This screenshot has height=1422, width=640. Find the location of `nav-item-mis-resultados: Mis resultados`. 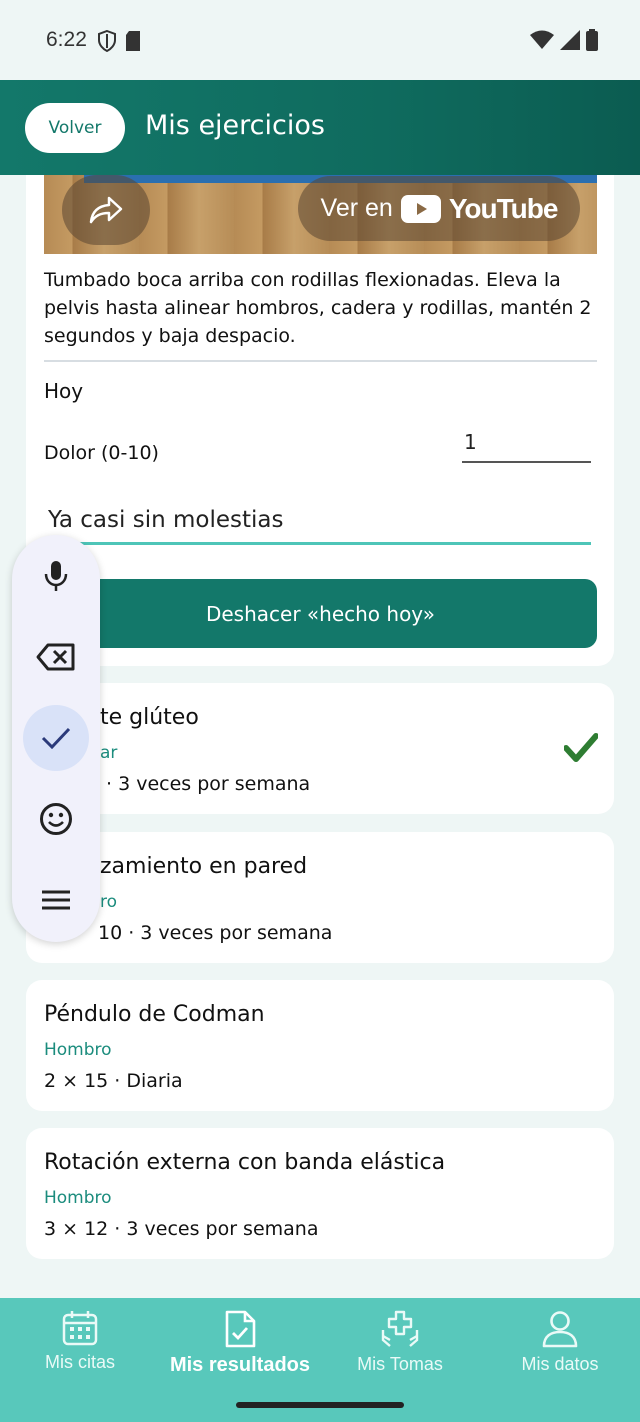

nav-item-mis-resultados: Mis resultados is located at coordinates (240, 1350).